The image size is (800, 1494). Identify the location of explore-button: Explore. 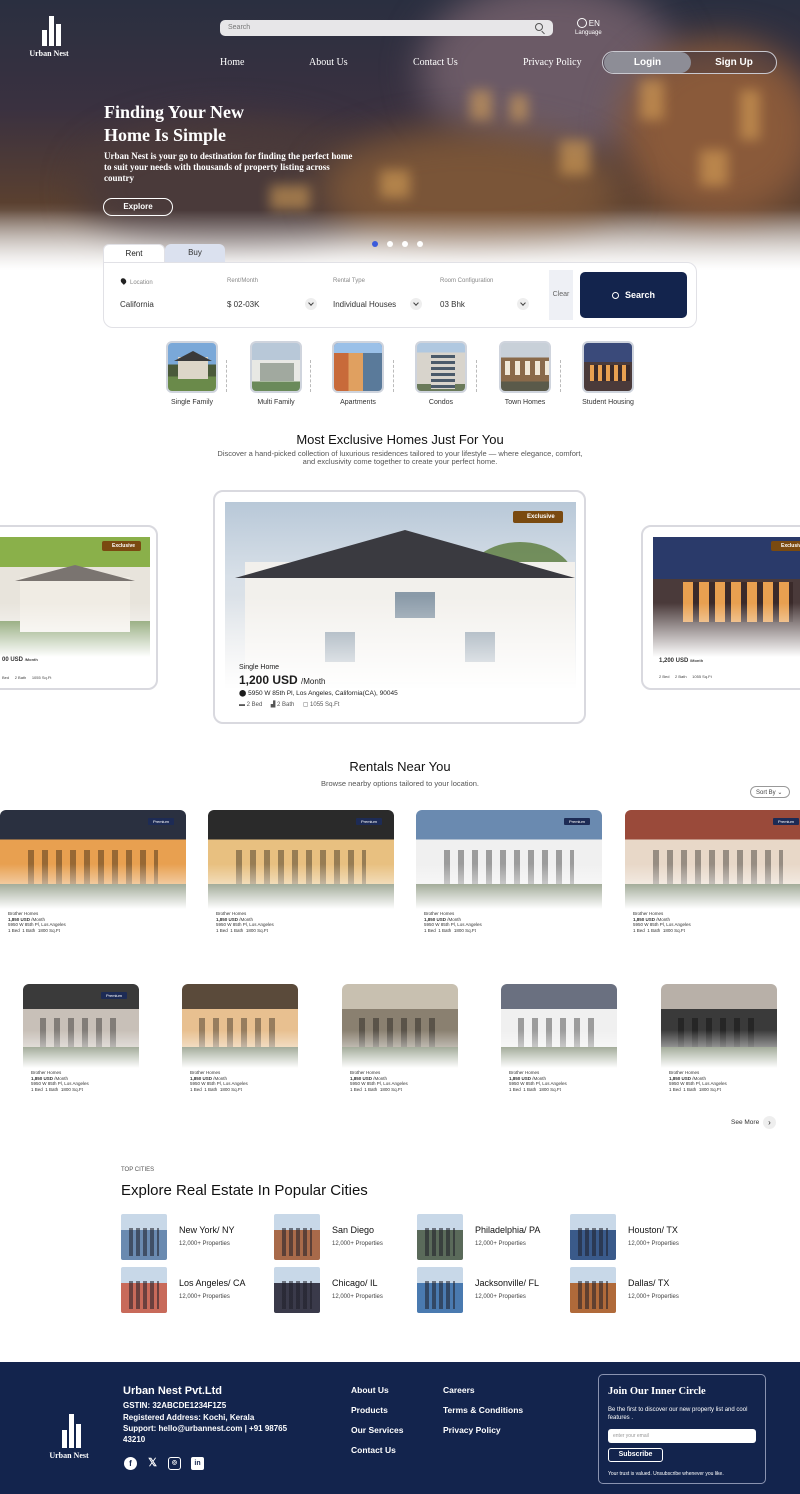
(138, 207).